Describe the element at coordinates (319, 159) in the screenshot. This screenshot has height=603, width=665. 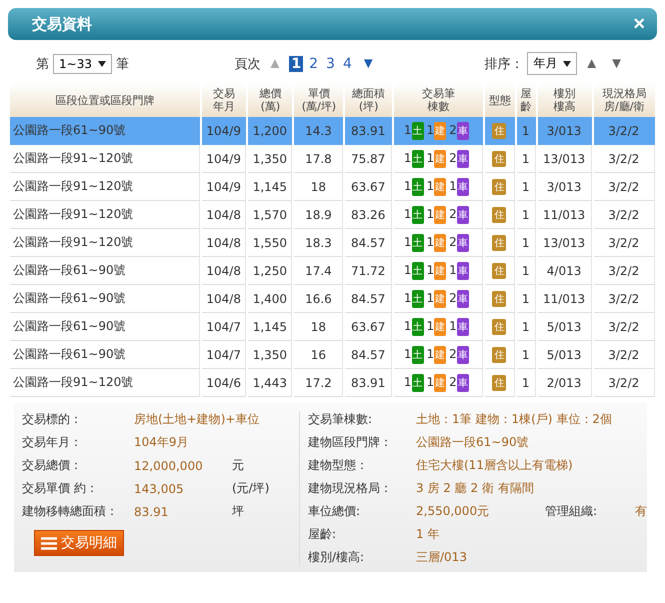
I see `table-cell: 17.8` at that location.